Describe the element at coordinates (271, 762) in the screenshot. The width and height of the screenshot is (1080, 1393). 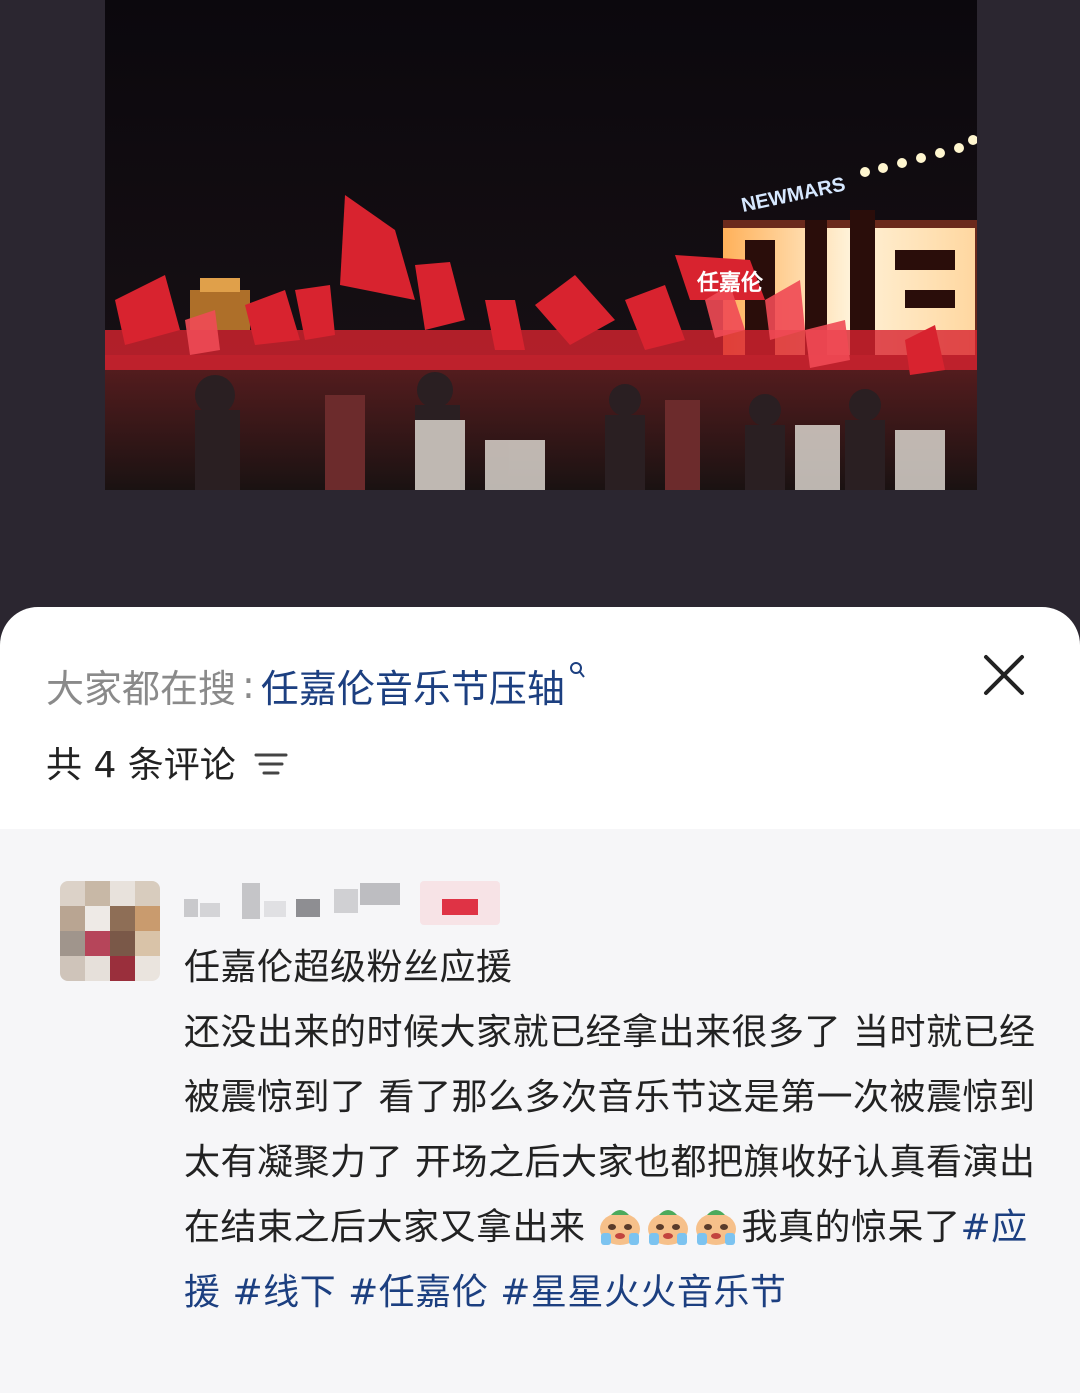
I see `sort-filter-icon` at that location.